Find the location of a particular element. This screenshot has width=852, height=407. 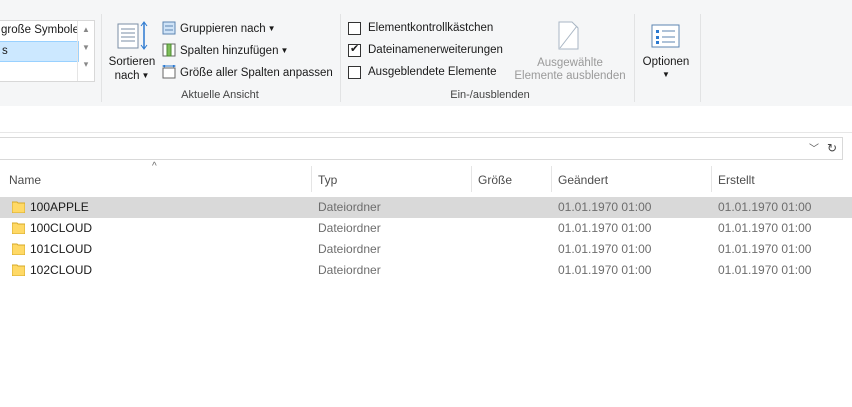

options-label: Optionen is located at coordinates (666, 62).